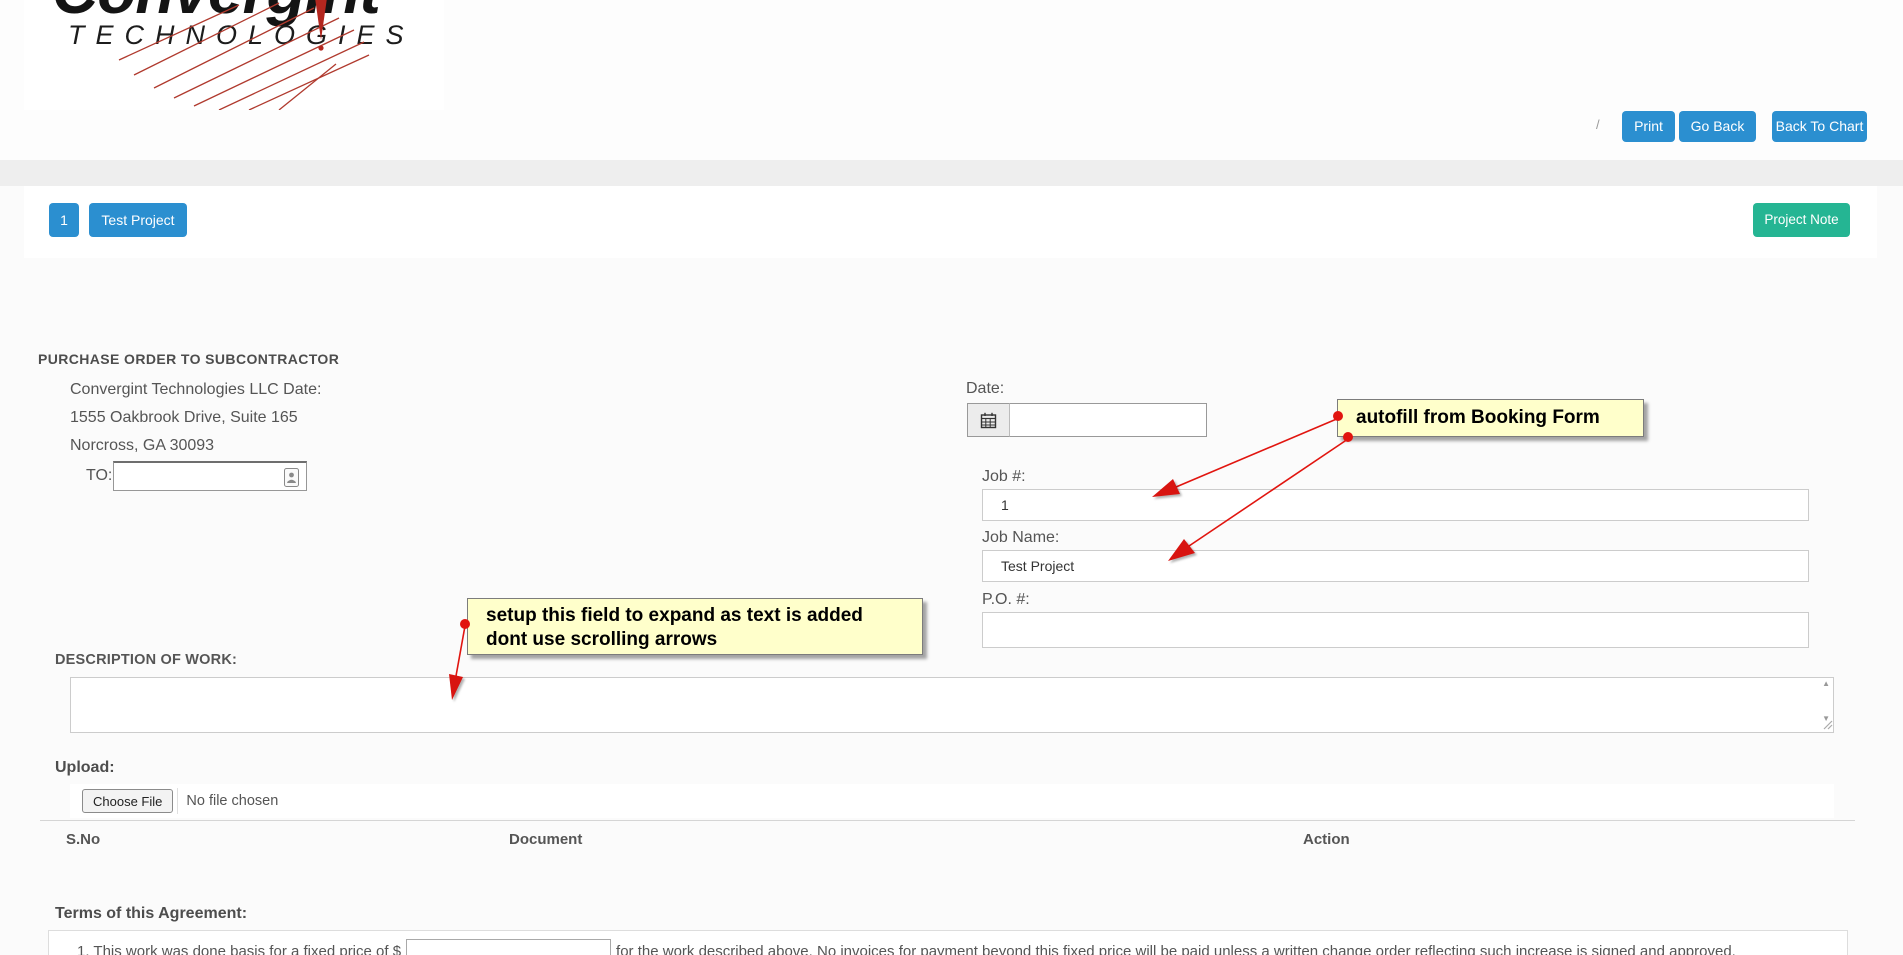 This screenshot has width=1903, height=955. What do you see at coordinates (1801, 220) in the screenshot?
I see `project-note-button: Project Note` at bounding box center [1801, 220].